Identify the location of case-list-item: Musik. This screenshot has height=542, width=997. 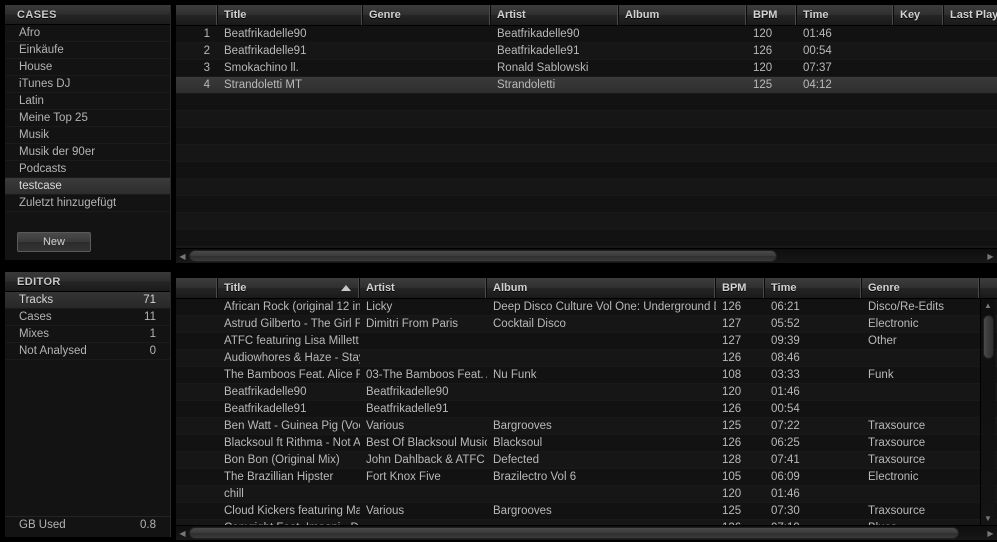
(87, 135).